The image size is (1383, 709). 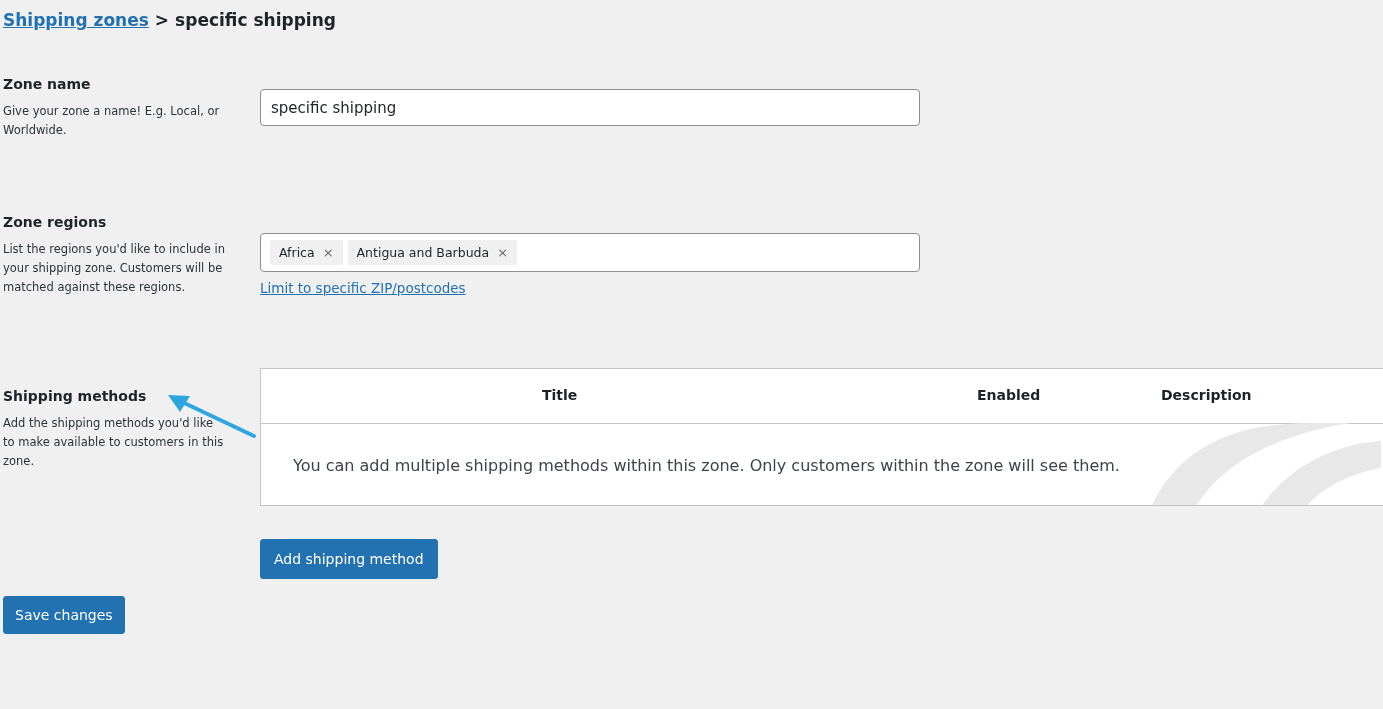 I want to click on zone-name-field: specific shipping, so click(x=590, y=107).